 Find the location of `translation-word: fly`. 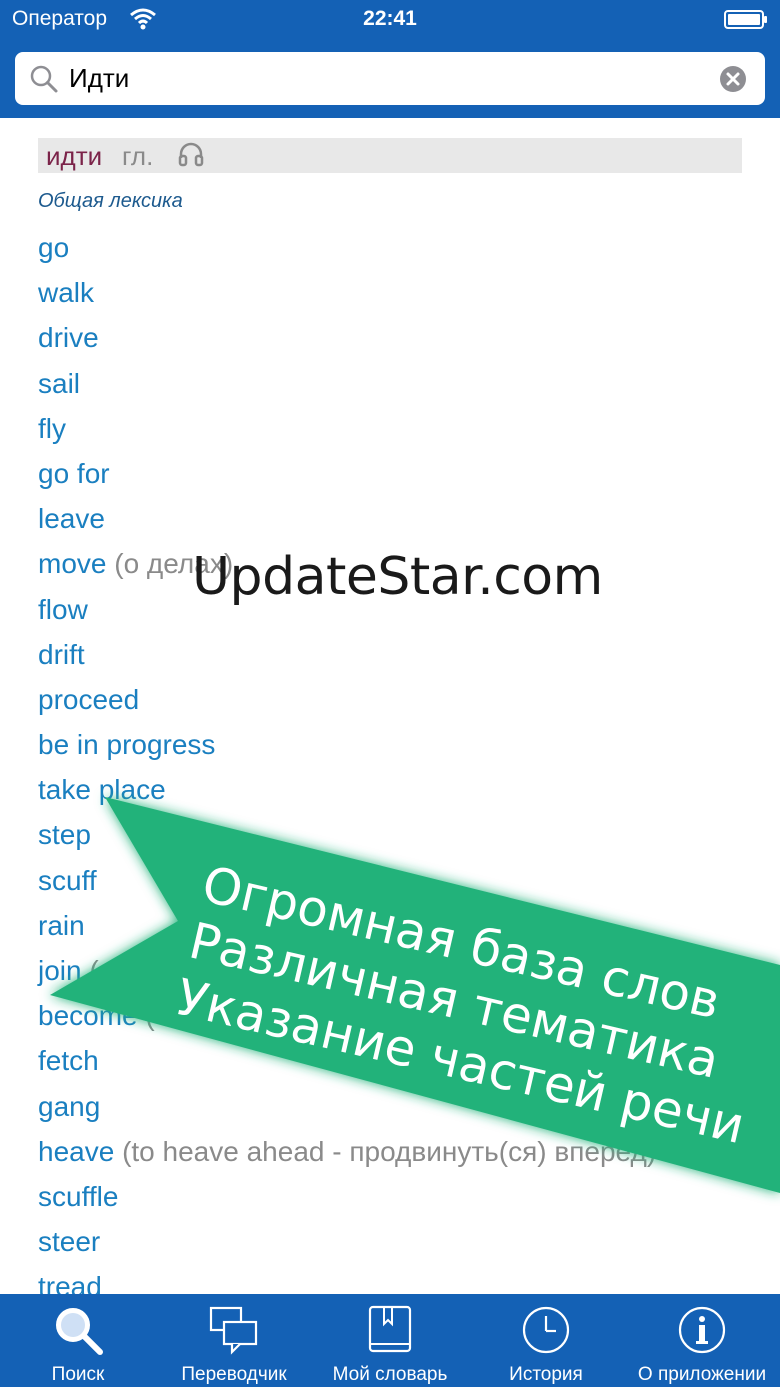

translation-word: fly is located at coordinates (52, 428).